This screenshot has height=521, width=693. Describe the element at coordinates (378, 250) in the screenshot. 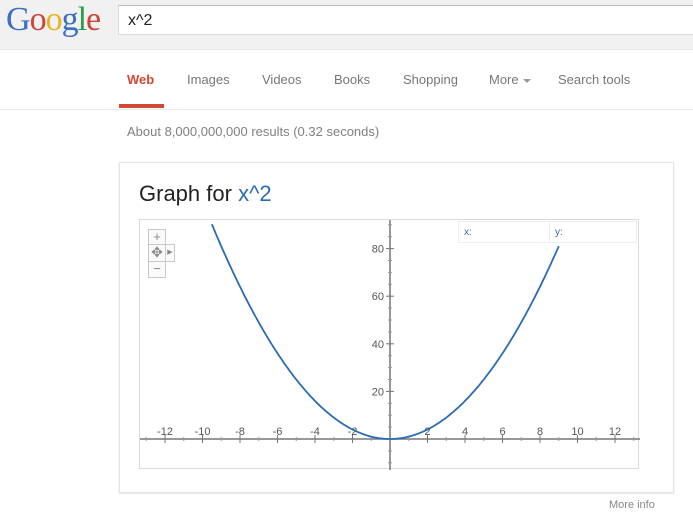

I see `y-tick-label: 80` at that location.